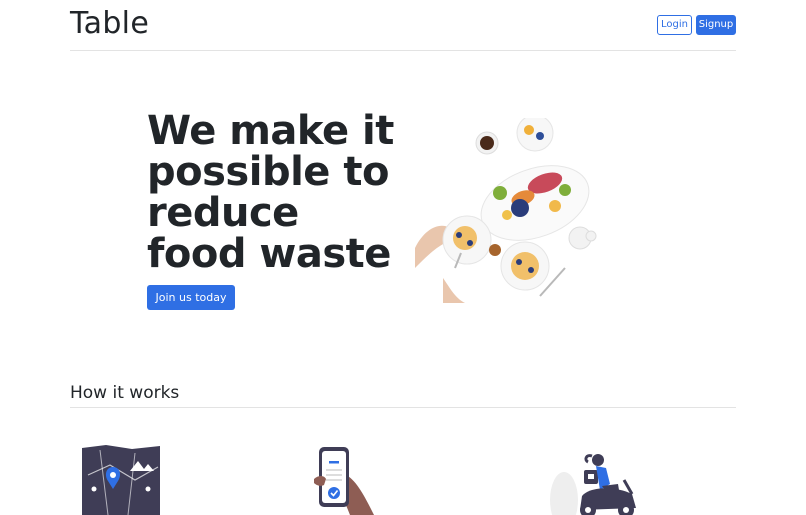 This screenshot has width=806, height=515. I want to click on how-it-works-title: How it works, so click(125, 393).